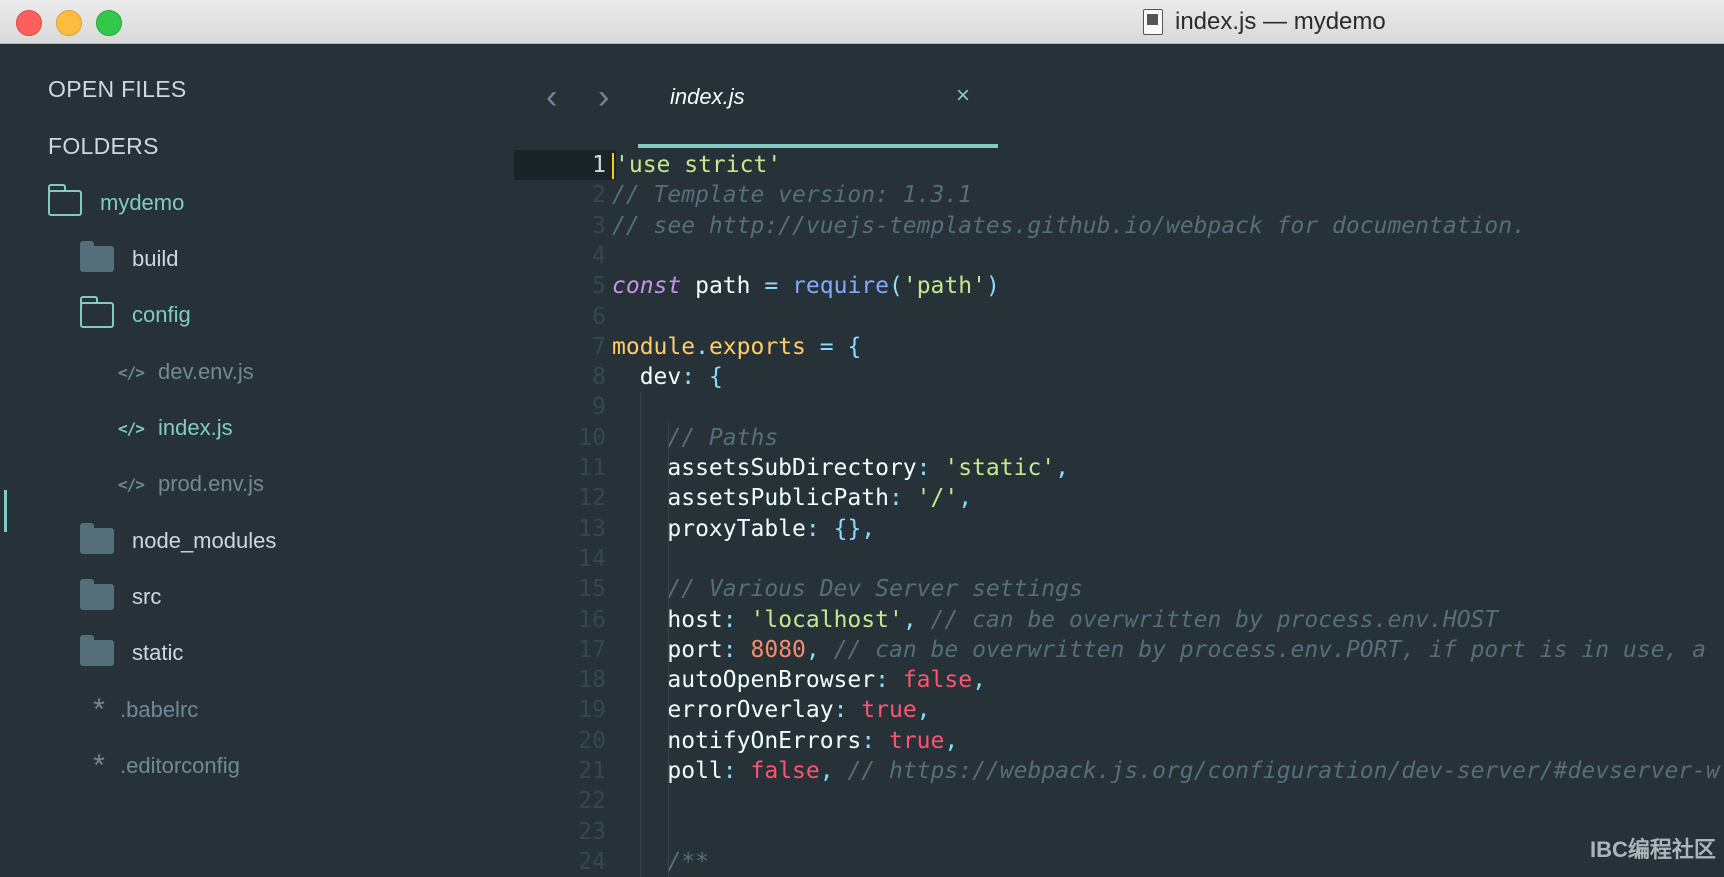  Describe the element at coordinates (1119, 832) in the screenshot. I see `code-line: 23` at that location.